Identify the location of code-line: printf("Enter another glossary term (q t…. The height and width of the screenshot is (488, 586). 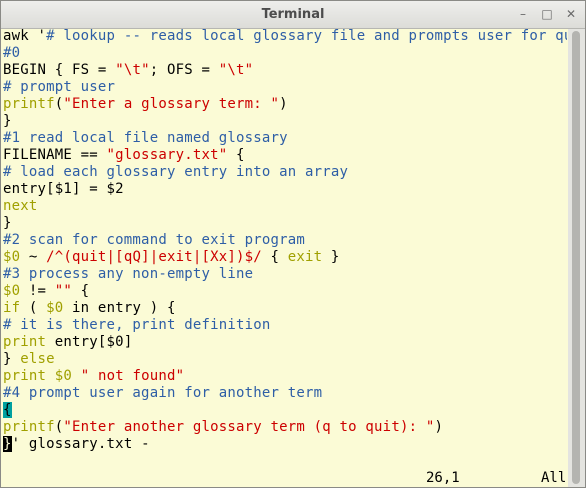
(285, 427).